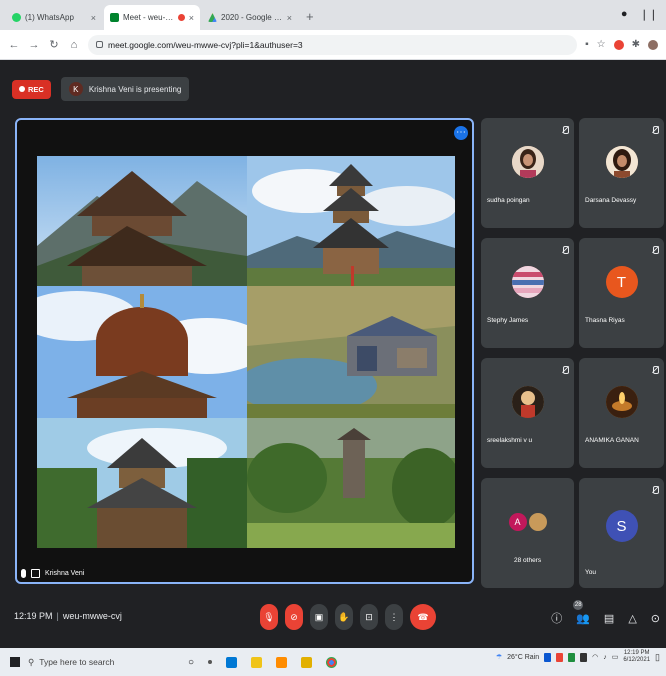  I want to click on host-controls-icon: ⊙, so click(655, 618).